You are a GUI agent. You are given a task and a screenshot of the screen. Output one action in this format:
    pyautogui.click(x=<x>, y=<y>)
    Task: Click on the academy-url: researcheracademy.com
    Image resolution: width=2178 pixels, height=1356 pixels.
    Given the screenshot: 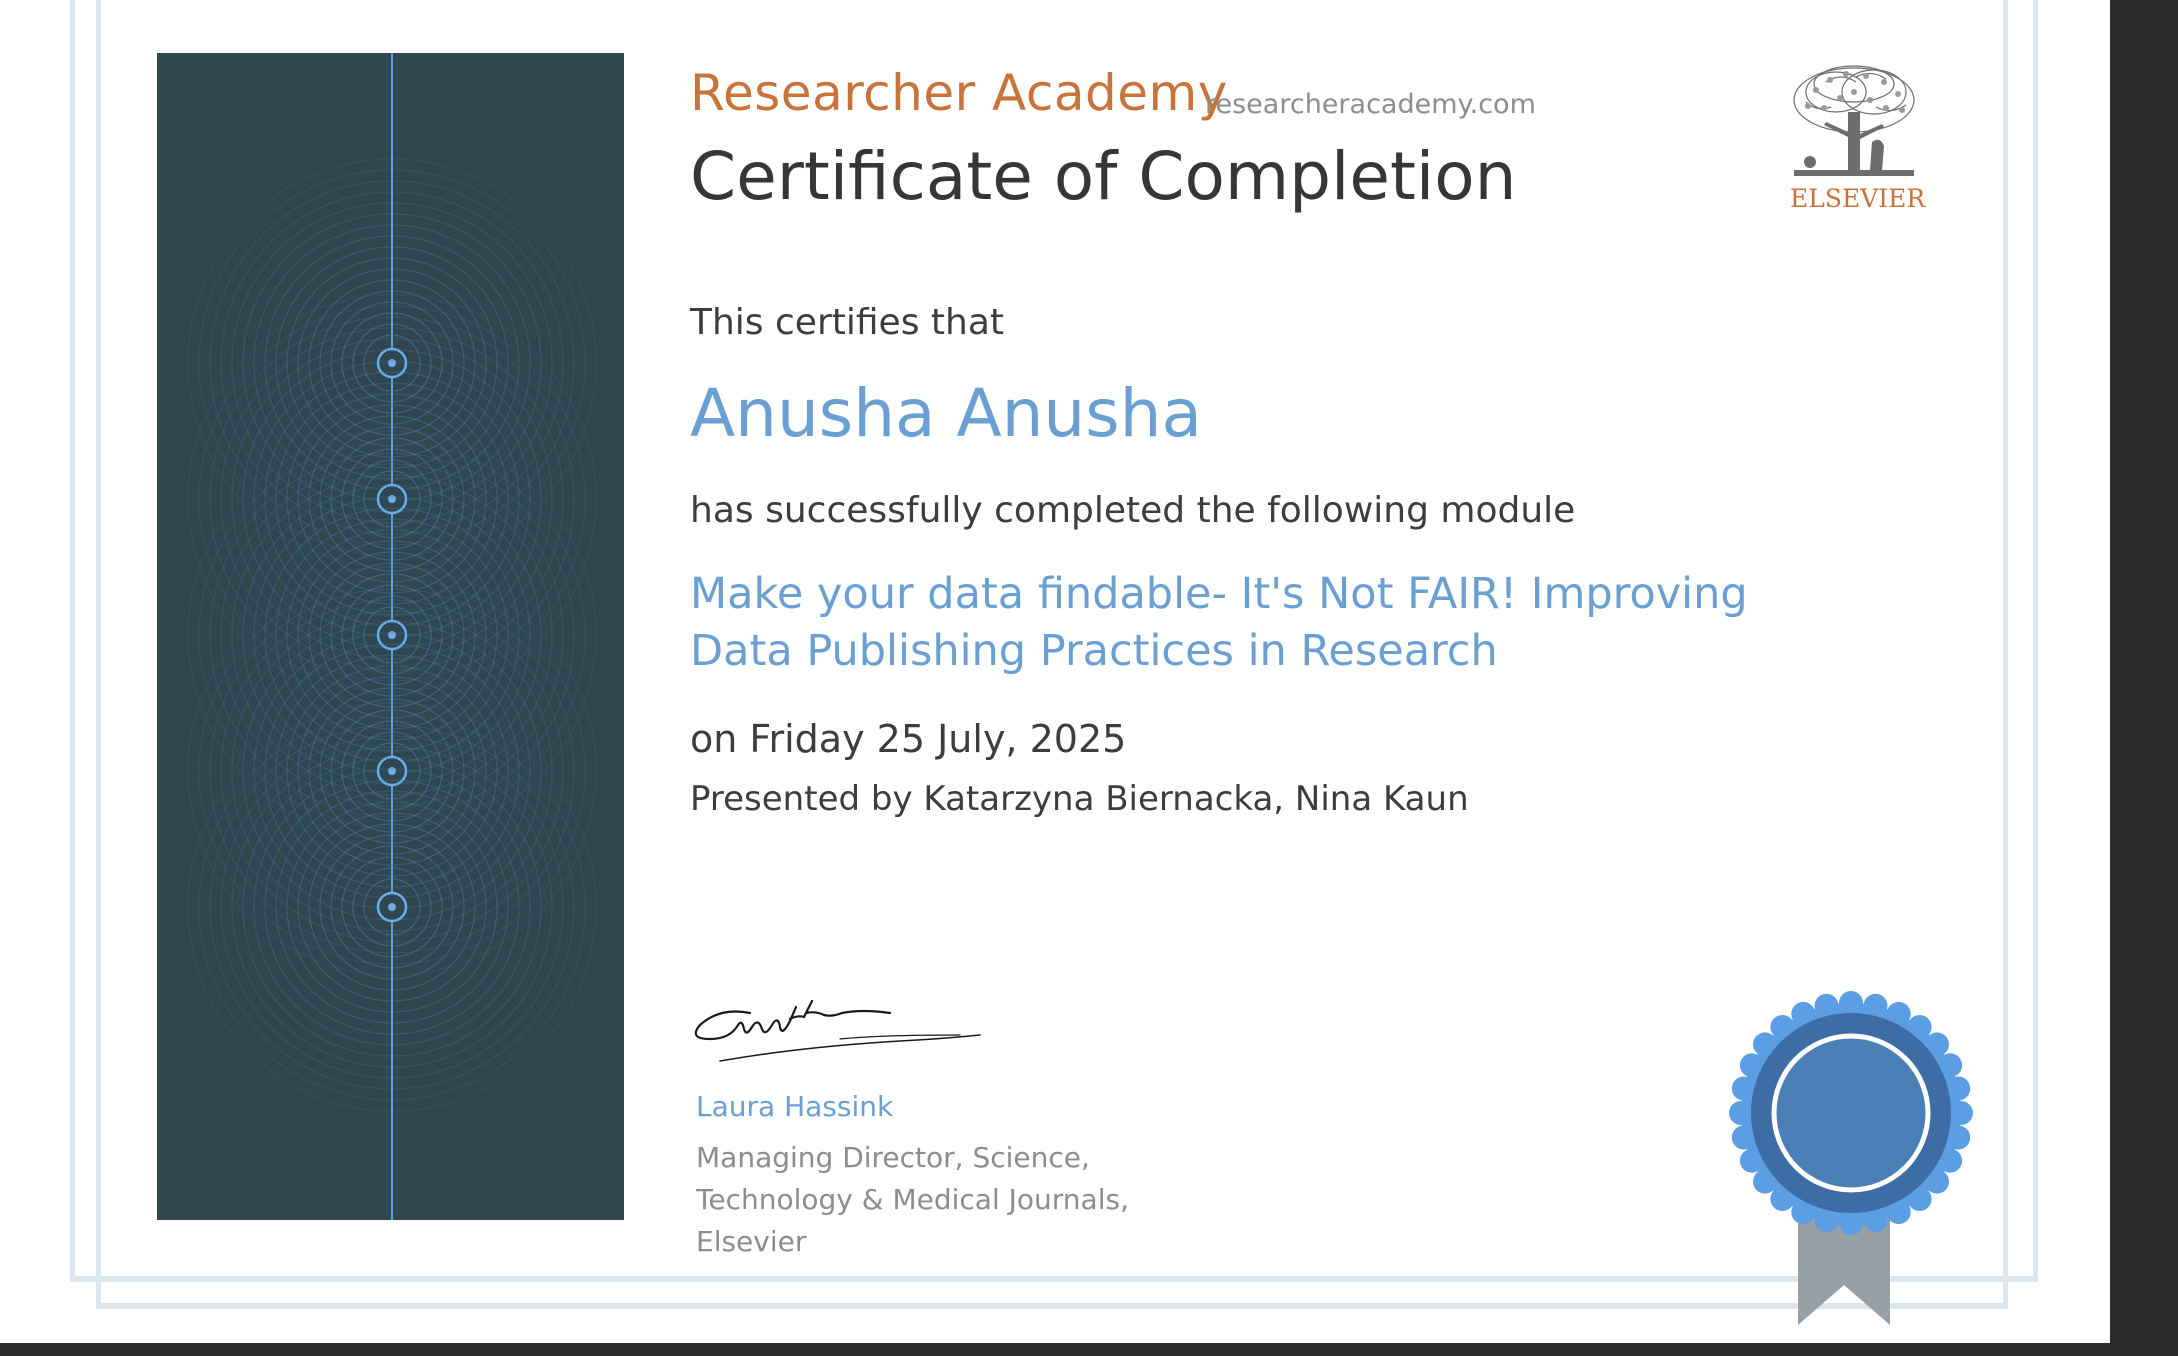 What is the action you would take?
    pyautogui.click(x=1370, y=104)
    